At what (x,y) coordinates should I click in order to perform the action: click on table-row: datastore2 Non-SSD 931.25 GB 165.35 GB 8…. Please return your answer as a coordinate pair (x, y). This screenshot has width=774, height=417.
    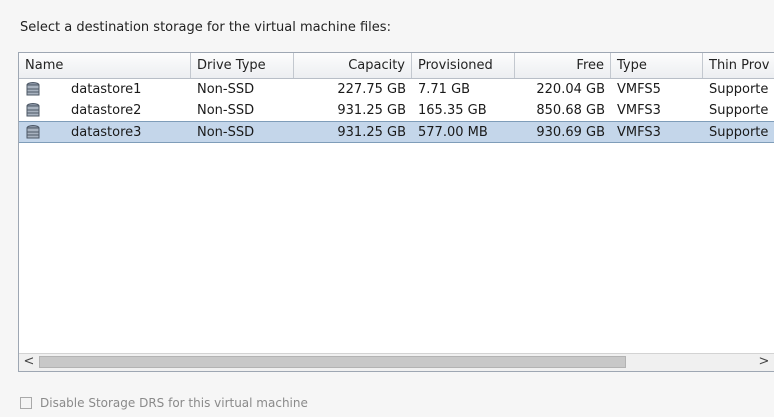
    Looking at the image, I should click on (396, 111).